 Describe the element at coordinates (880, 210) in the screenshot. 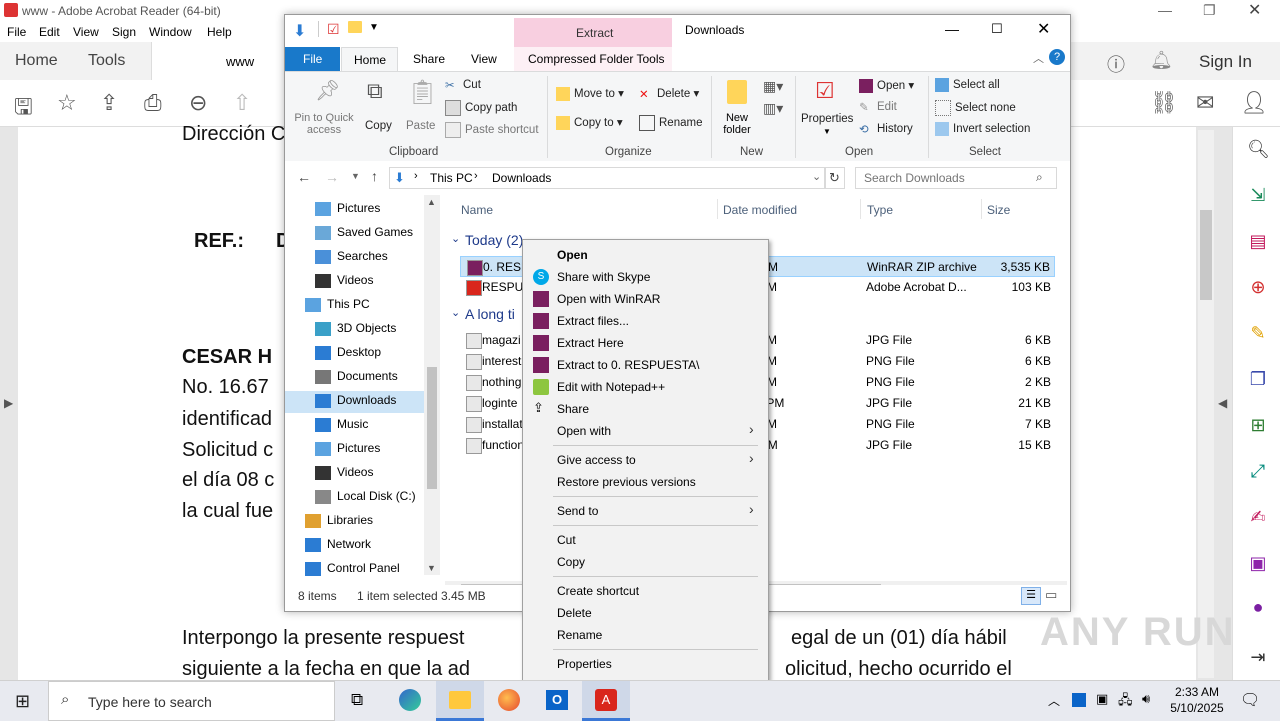

I see `column-type: Type` at that location.